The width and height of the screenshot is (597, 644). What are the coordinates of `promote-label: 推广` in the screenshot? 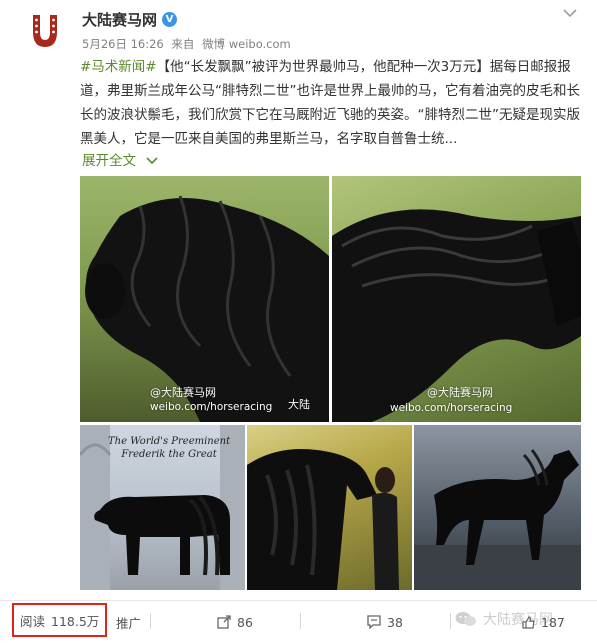 It's located at (128, 622).